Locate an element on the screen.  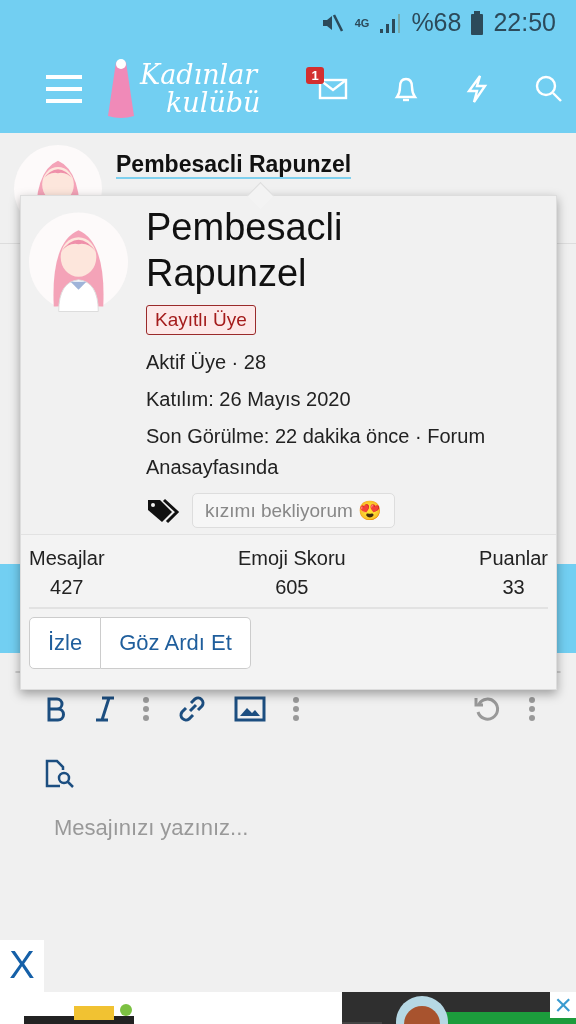
signal-icon is located at coordinates (390, 22).